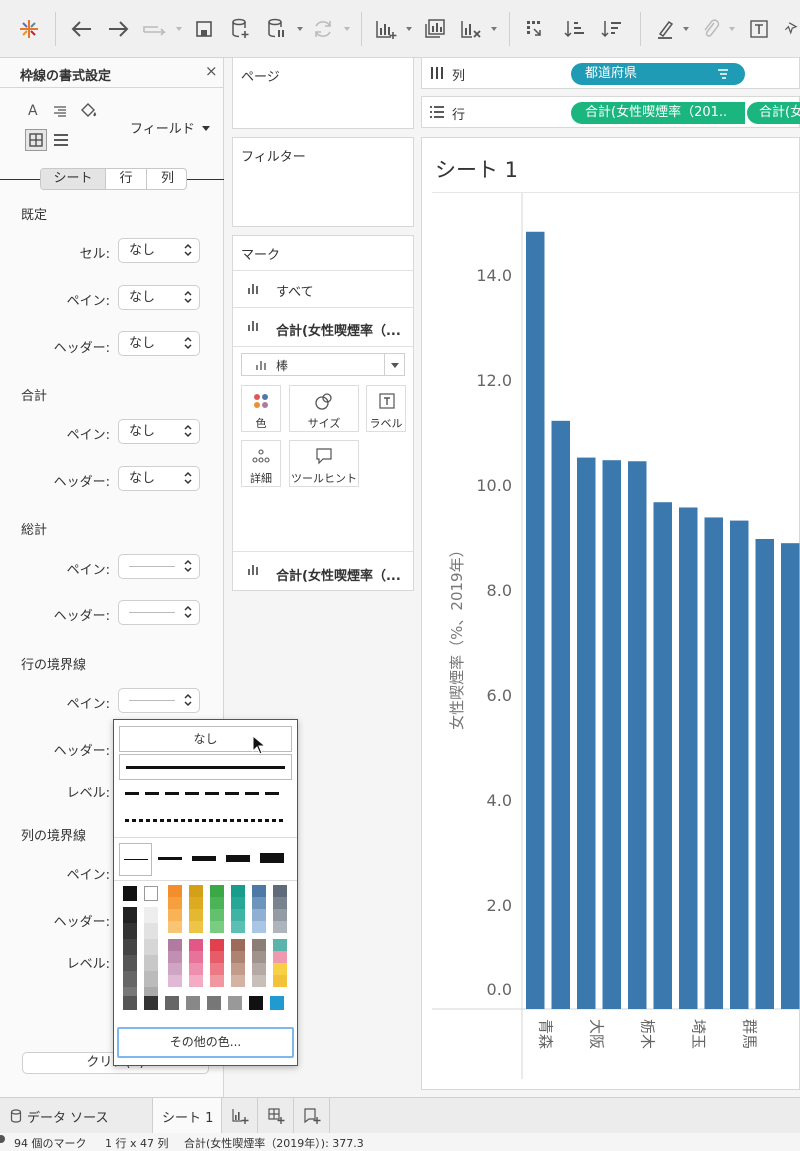 The height and width of the screenshot is (1151, 800). Describe the element at coordinates (535, 29) in the screenshot. I see `swap-rows-columns-icon` at that location.